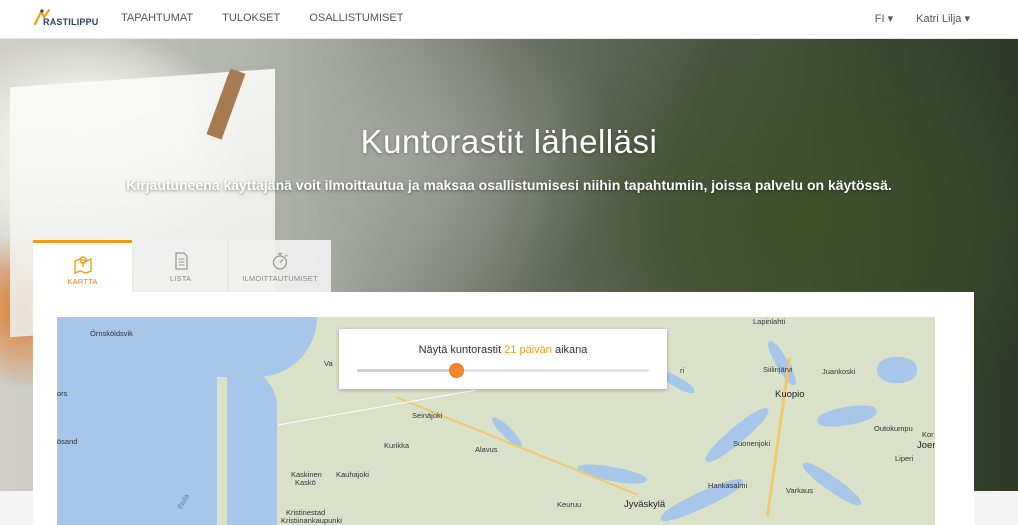 This screenshot has height=525, width=1018. What do you see at coordinates (62, 393) in the screenshot?
I see `map-label-ors: ors` at bounding box center [62, 393].